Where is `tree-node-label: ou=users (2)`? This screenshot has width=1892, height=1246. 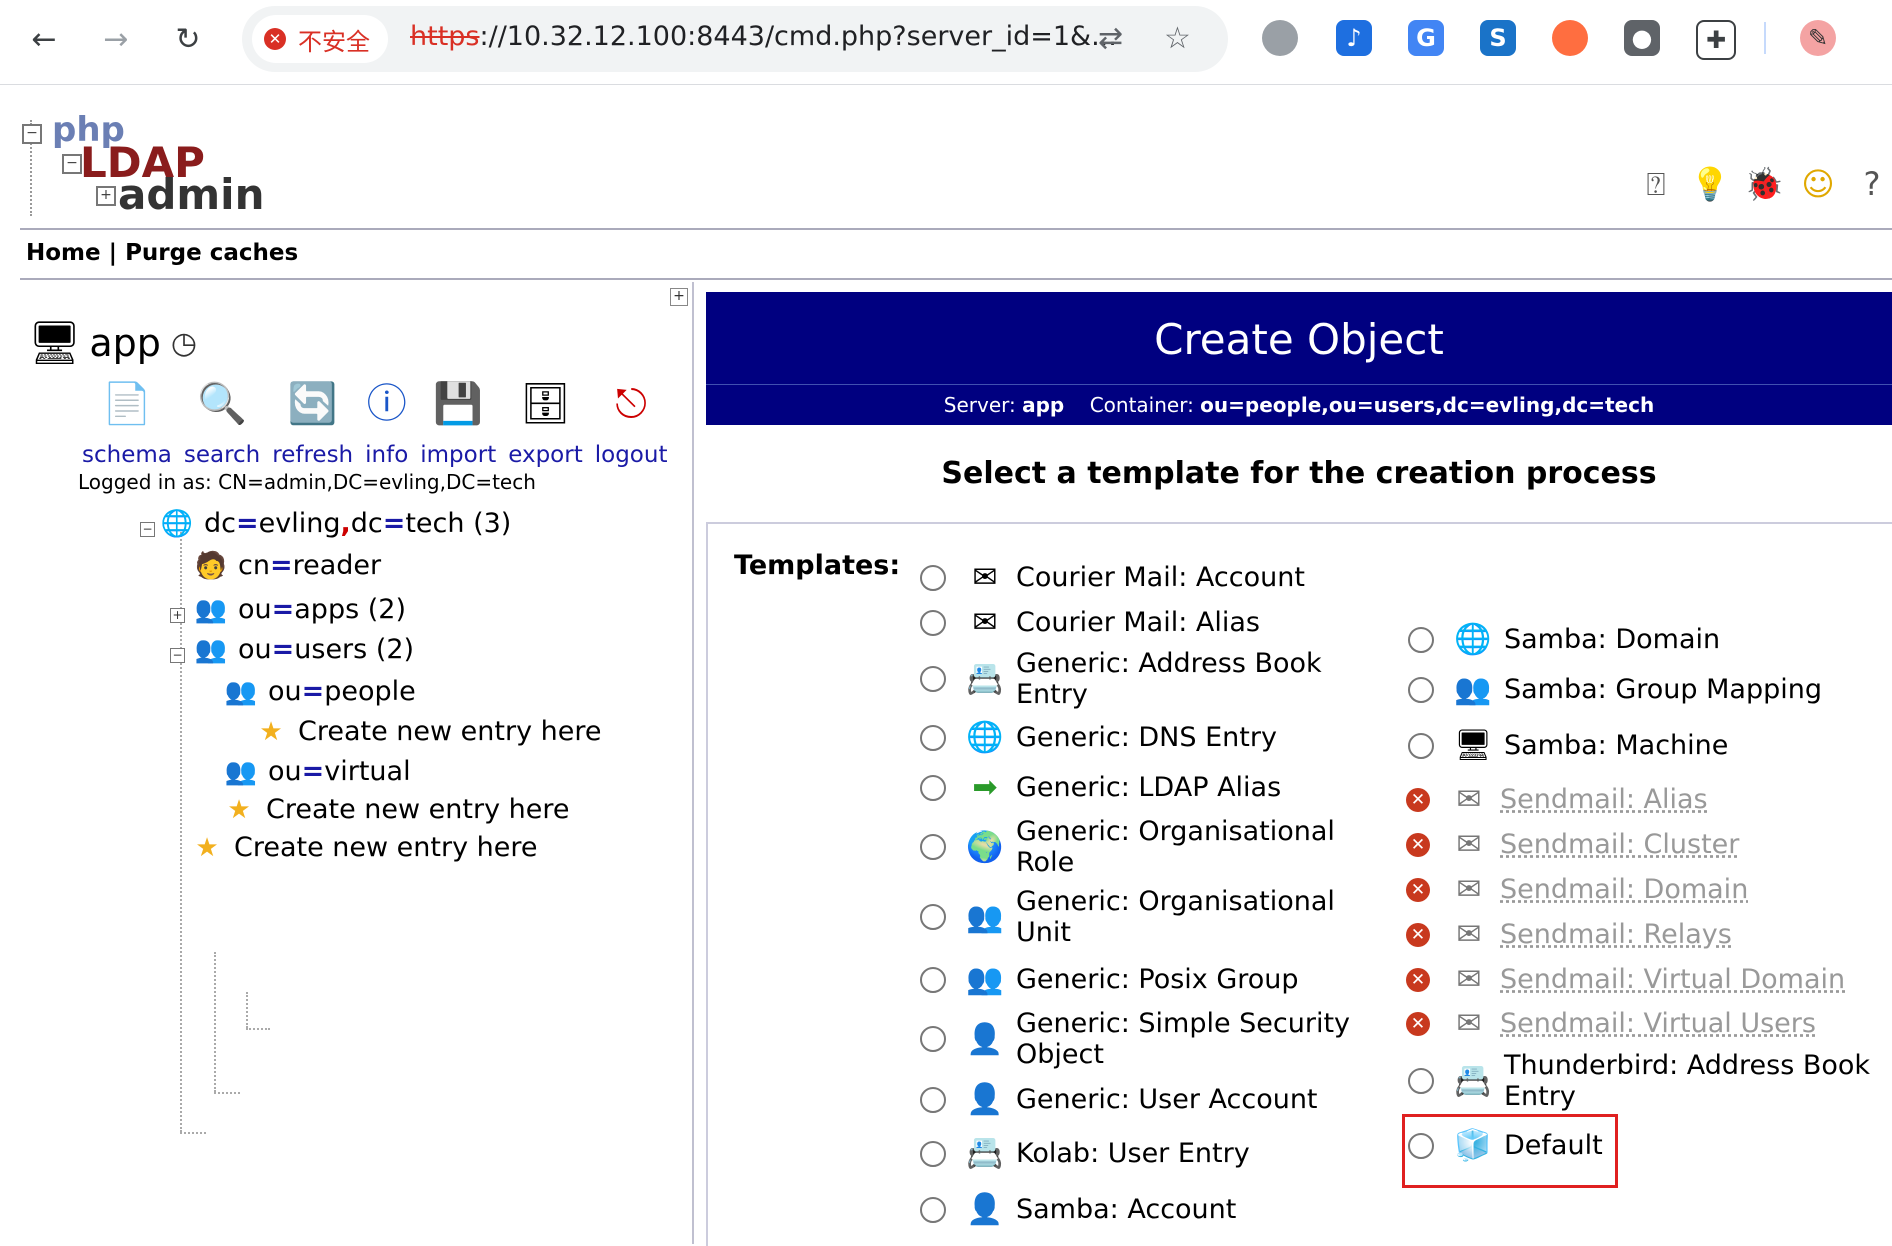
tree-node-label: ou=users (2) is located at coordinates (326, 649).